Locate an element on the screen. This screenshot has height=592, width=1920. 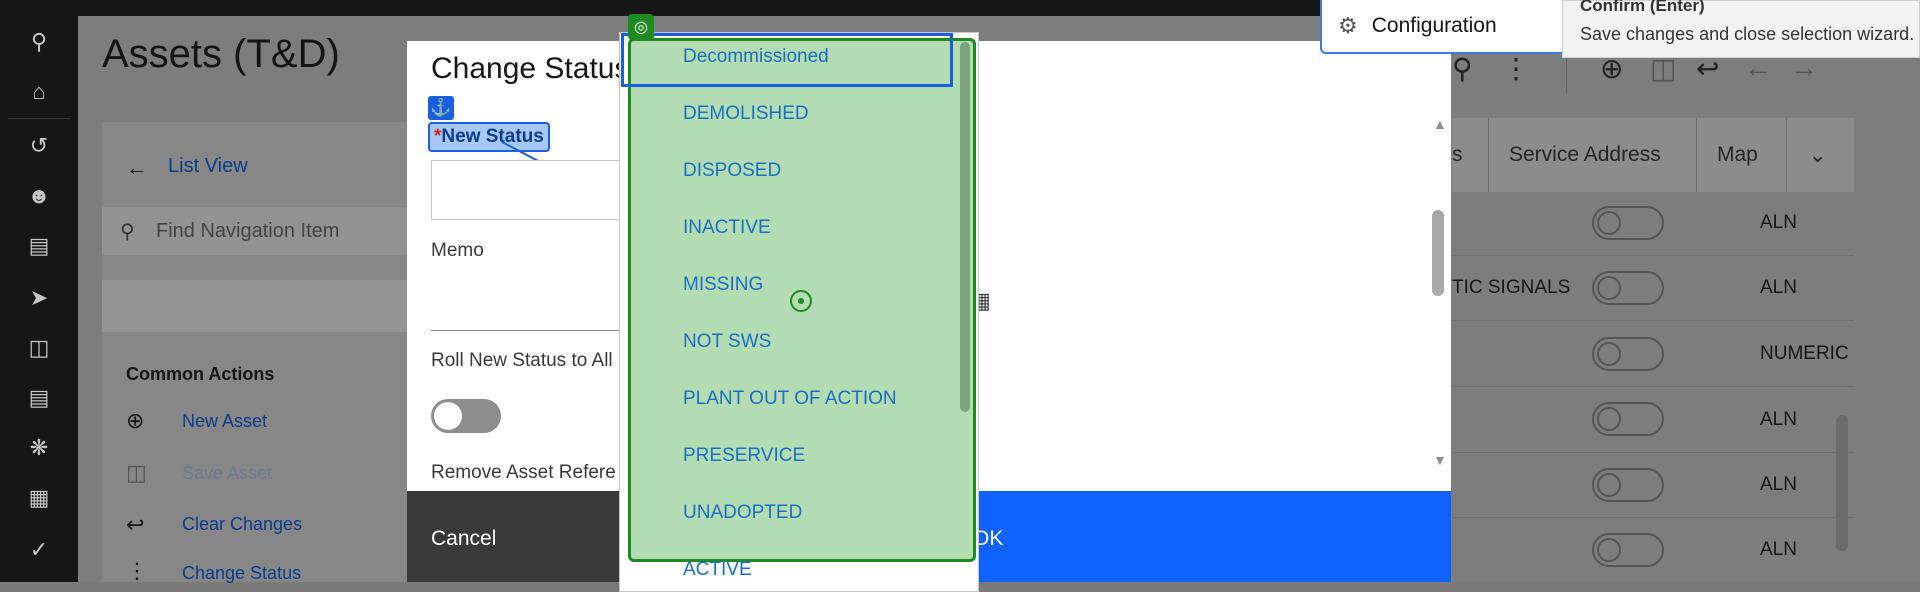
scroll-down-arrow-icon: ▼ is located at coordinates (1440, 460).